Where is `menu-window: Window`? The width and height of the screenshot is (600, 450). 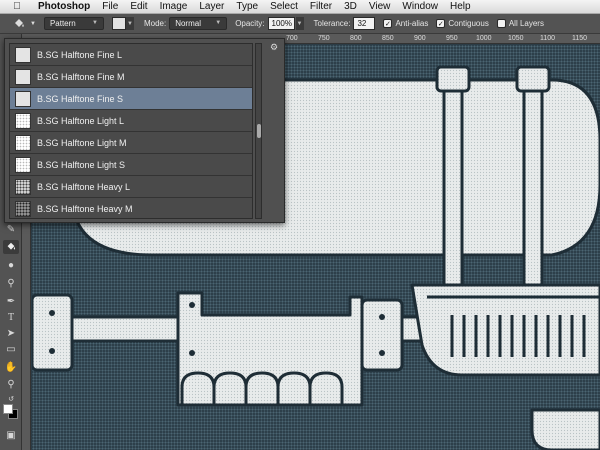 menu-window: Window is located at coordinates (420, 7).